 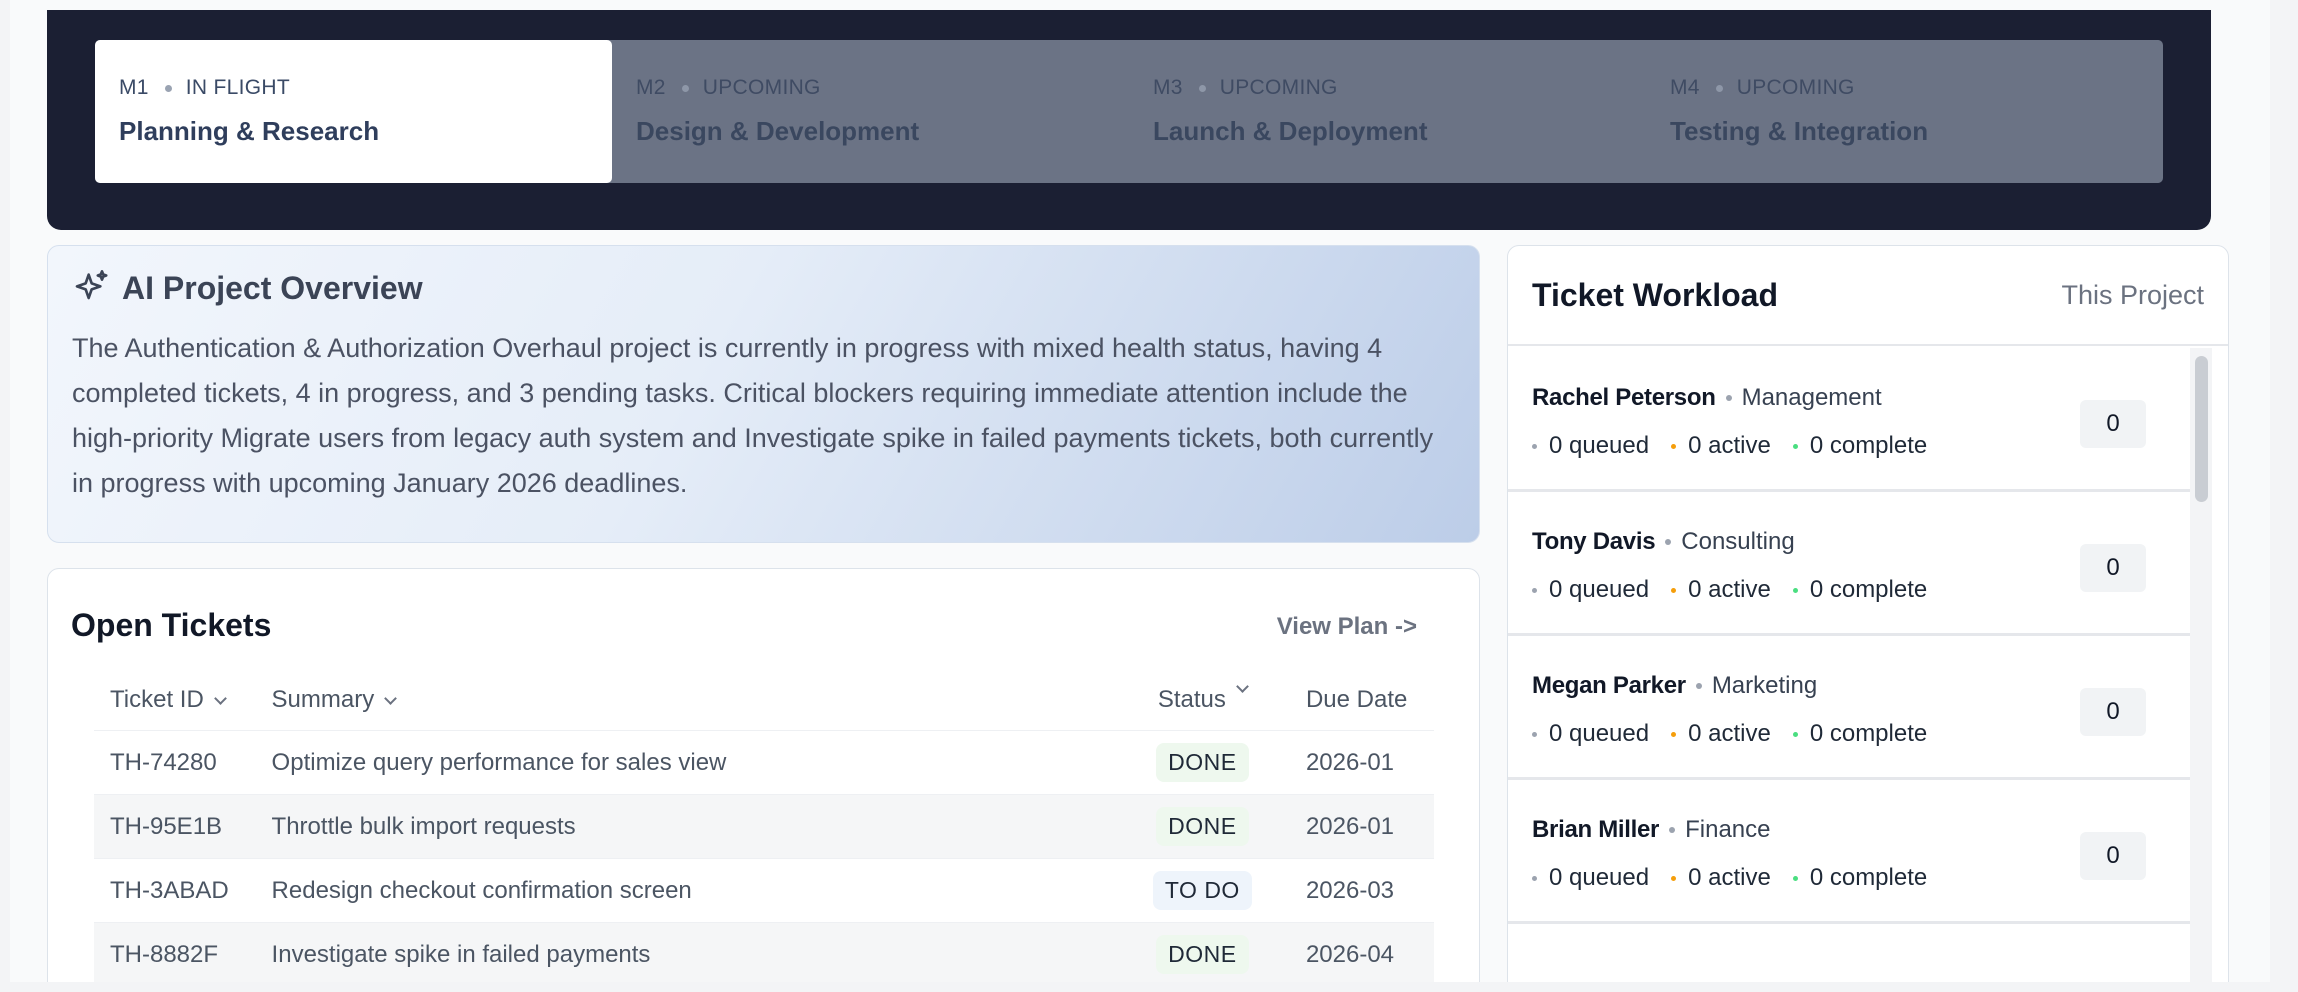 I want to click on person-name: Rachel Peterson, so click(x=1624, y=397).